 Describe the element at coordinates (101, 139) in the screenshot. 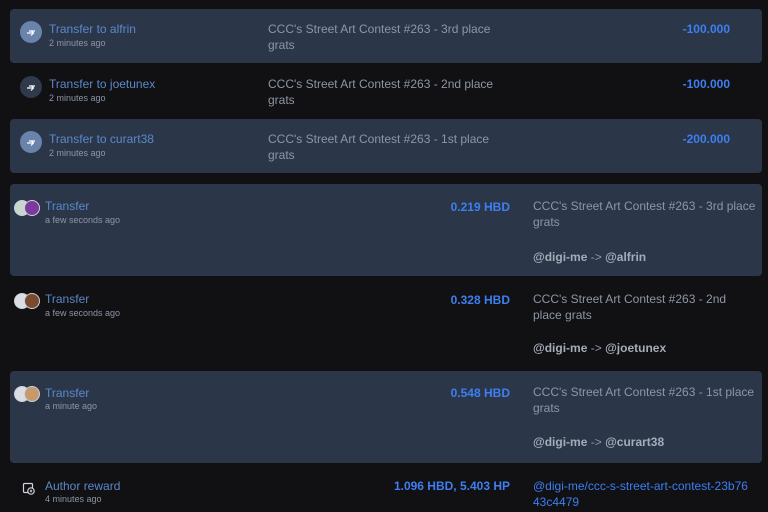

I see `activity-title: Transfer to curart38` at that location.